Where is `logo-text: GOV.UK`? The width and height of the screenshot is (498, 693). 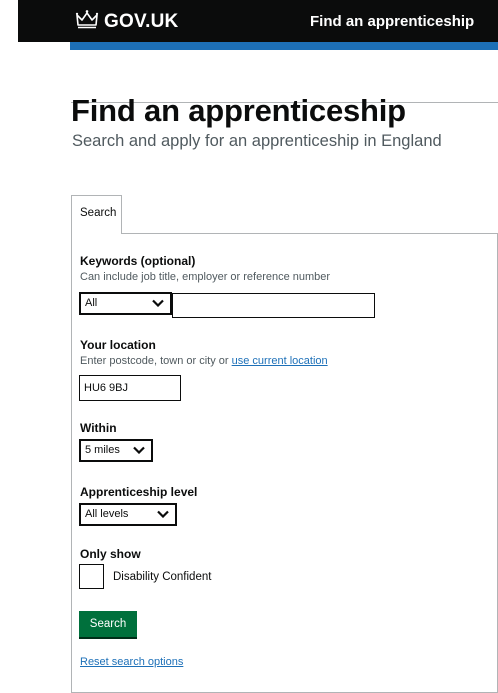
logo-text: GOV.UK is located at coordinates (141, 21).